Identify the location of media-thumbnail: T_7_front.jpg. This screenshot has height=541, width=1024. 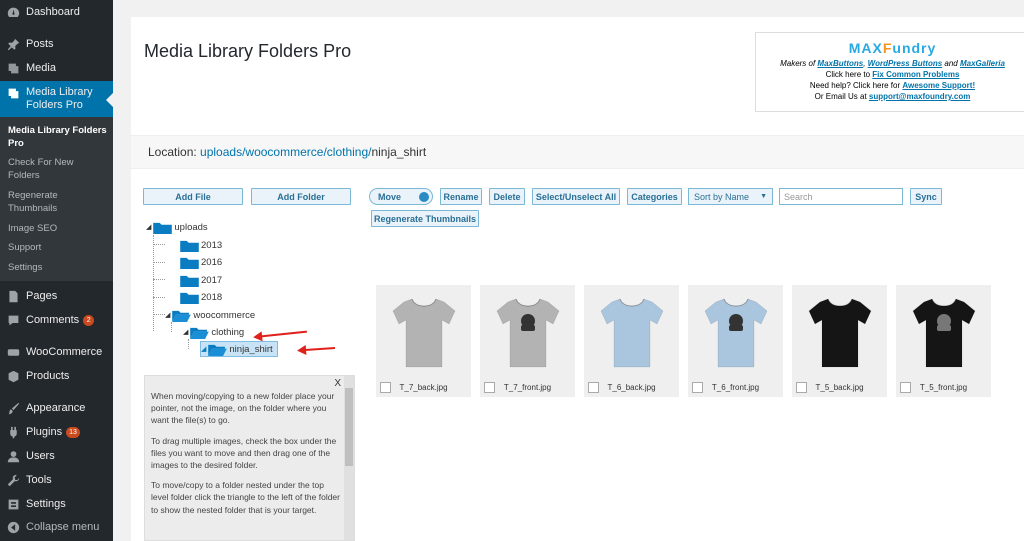
(527, 341).